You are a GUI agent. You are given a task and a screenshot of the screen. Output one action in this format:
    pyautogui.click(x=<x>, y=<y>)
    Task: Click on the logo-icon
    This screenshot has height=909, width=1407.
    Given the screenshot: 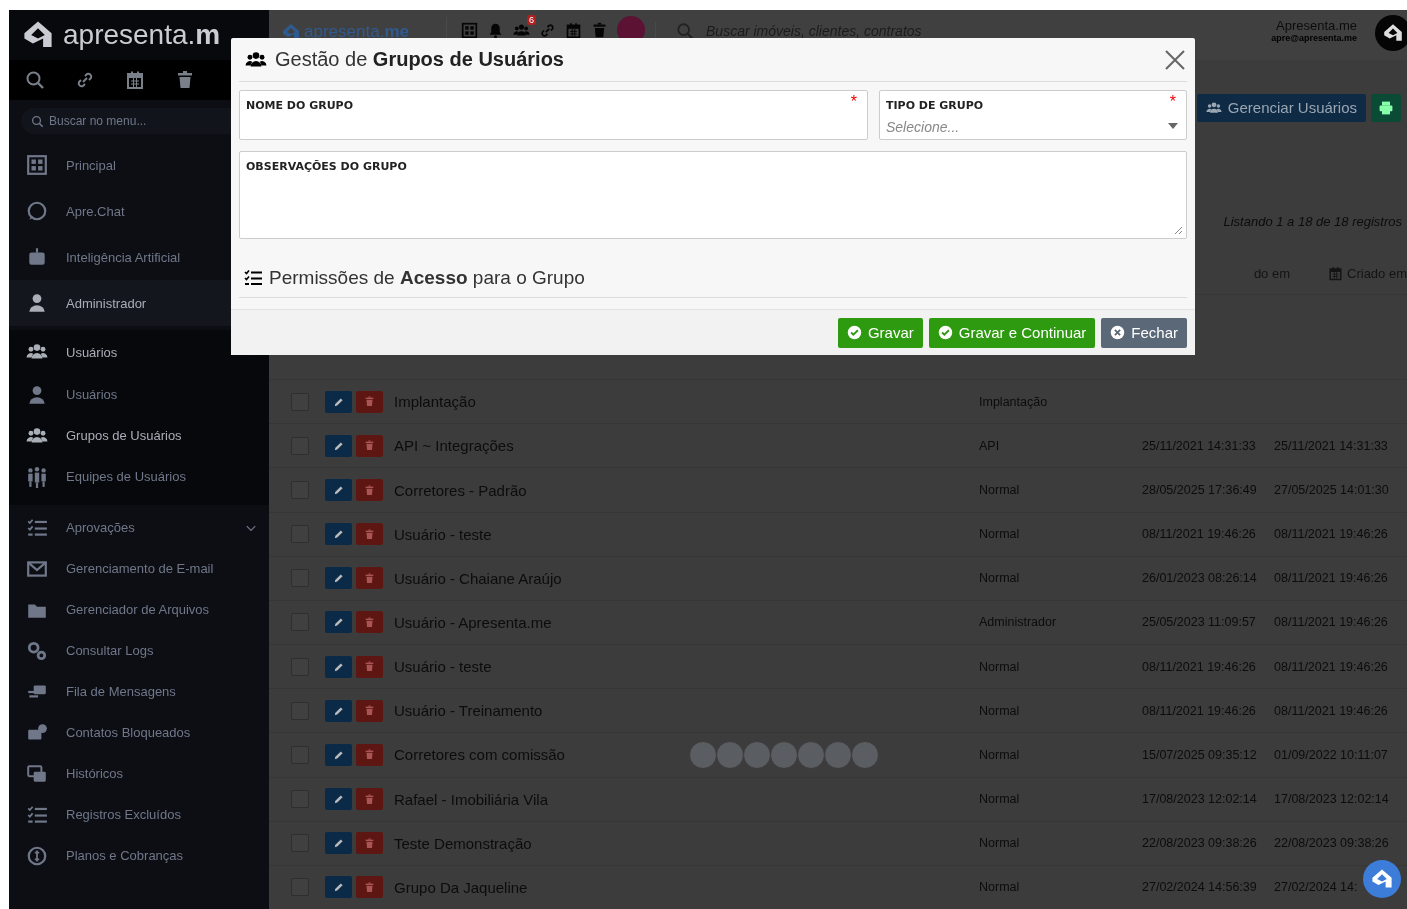 What is the action you would take?
    pyautogui.click(x=1393, y=33)
    